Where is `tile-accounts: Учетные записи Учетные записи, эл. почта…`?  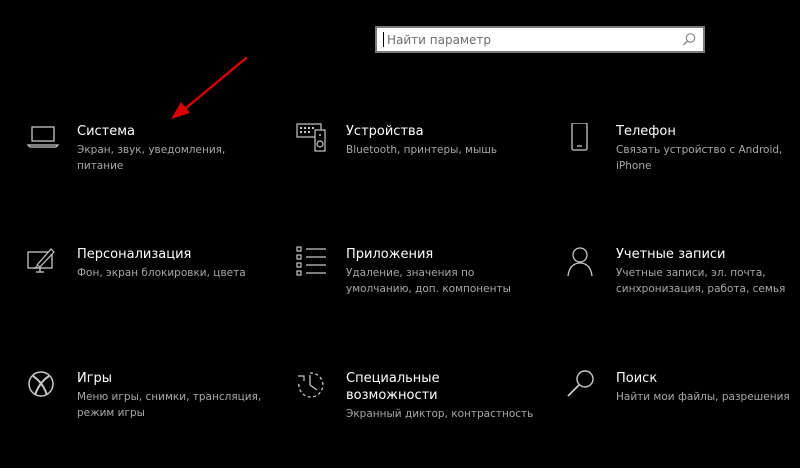
tile-accounts: Учетные записи Учетные записи, эл. почта… is located at coordinates (683, 281).